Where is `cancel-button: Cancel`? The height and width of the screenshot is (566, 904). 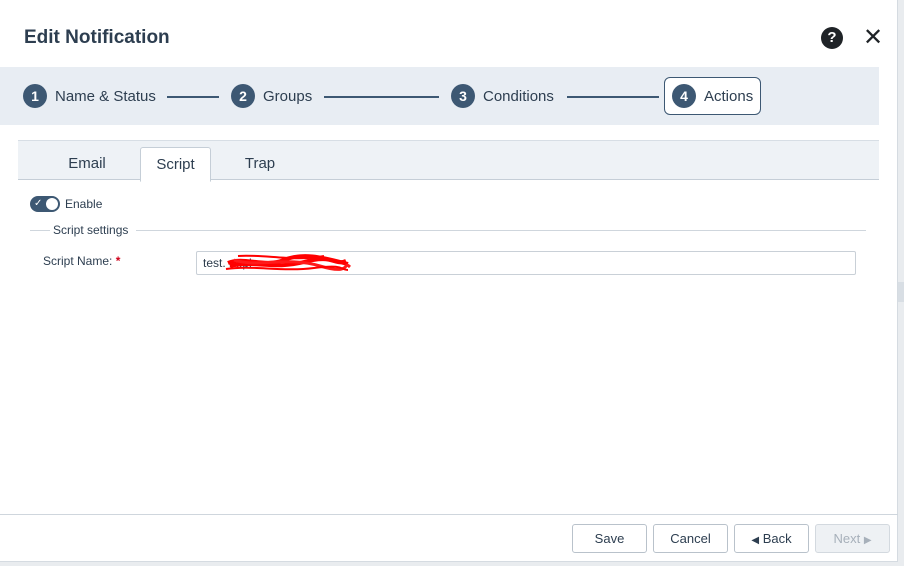 cancel-button: Cancel is located at coordinates (690, 538).